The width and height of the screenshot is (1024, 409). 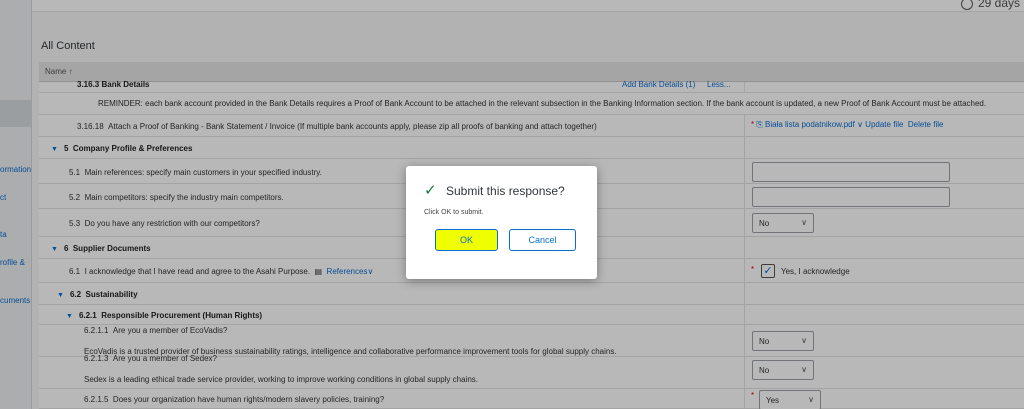 What do you see at coordinates (542, 240) in the screenshot?
I see `cancel-button: Cancel` at bounding box center [542, 240].